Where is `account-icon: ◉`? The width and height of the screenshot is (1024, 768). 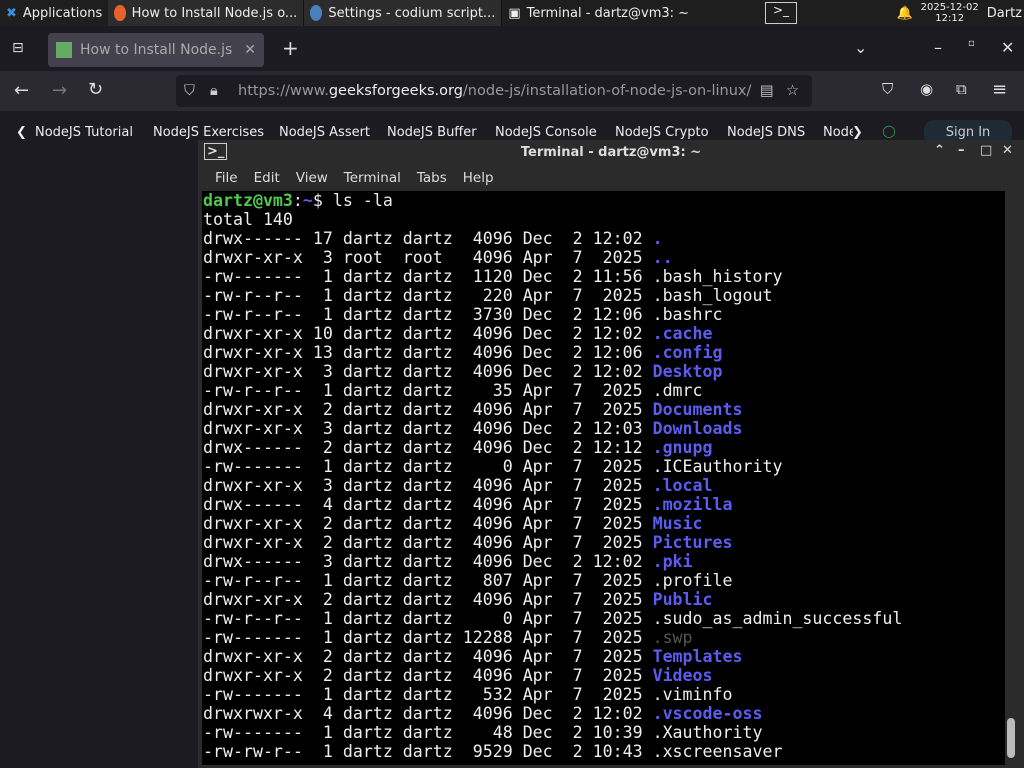 account-icon: ◉ is located at coordinates (926, 89).